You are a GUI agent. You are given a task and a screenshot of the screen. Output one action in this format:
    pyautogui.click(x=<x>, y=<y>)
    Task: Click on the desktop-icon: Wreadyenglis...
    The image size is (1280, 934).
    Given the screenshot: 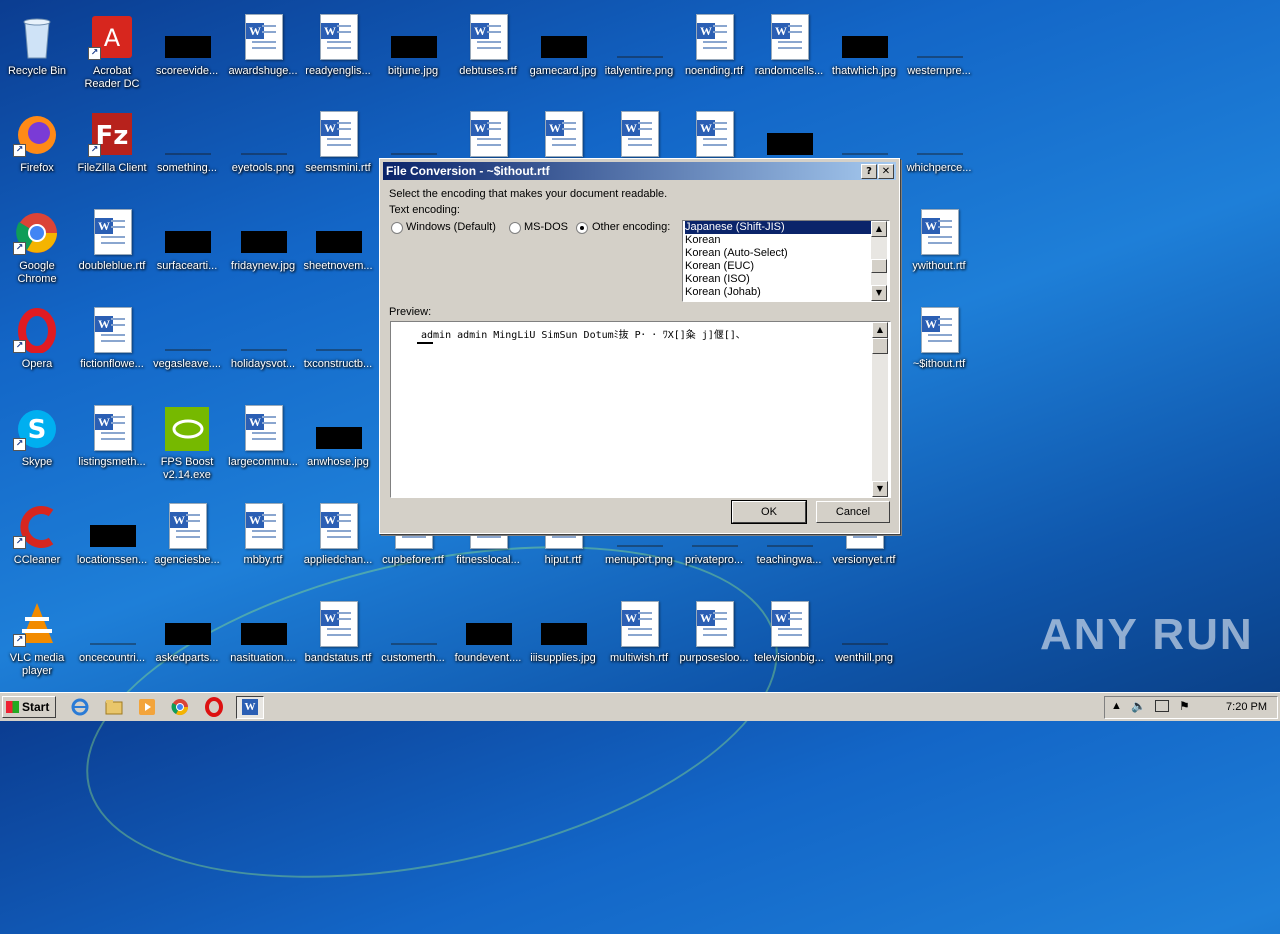 What is the action you would take?
    pyautogui.click(x=338, y=56)
    